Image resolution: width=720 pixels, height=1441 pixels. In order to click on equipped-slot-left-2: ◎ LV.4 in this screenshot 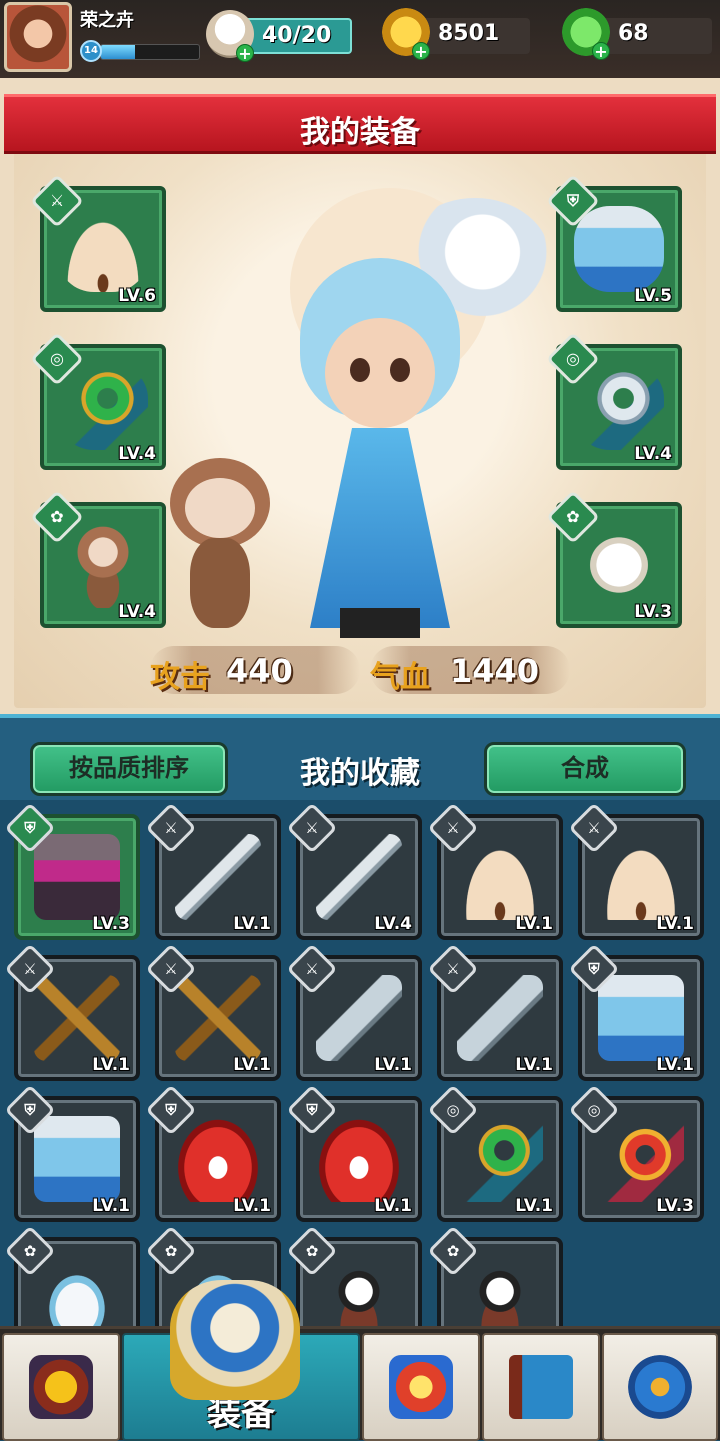, I will do `click(98, 401)`.